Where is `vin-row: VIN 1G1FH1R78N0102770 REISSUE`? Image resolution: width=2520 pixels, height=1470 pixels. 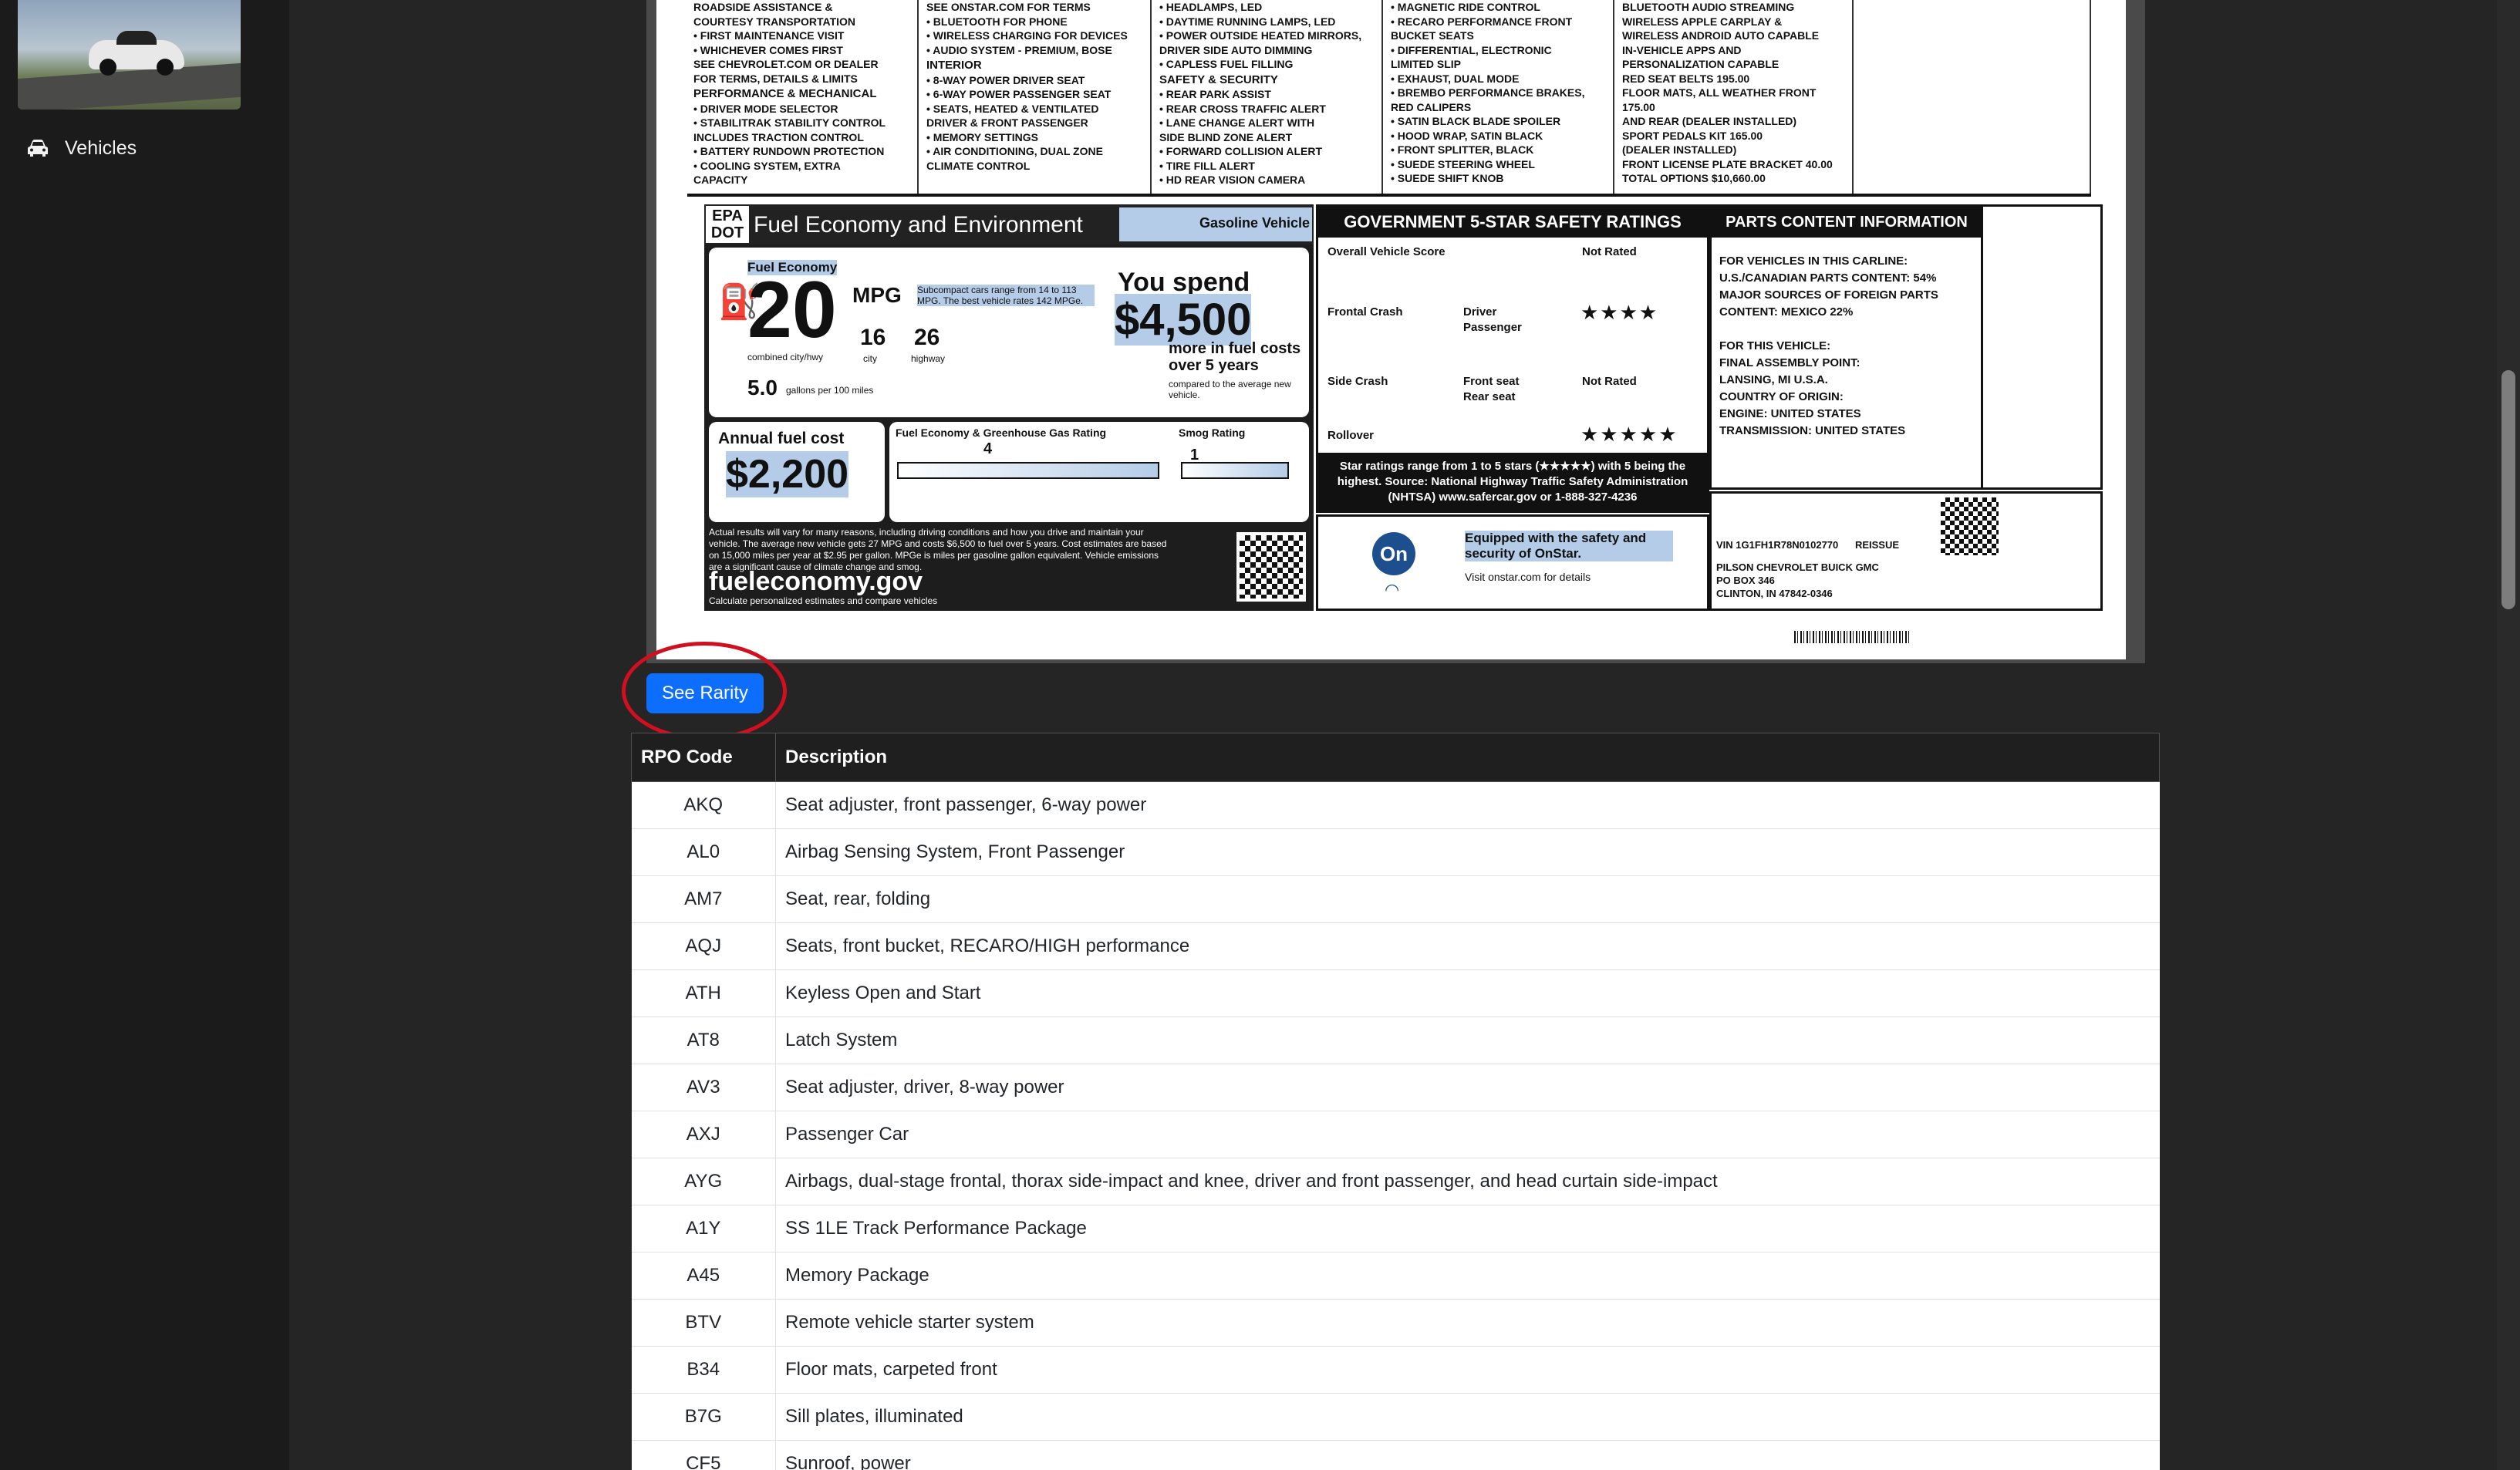
vin-row: VIN 1G1FH1R78N0102770 REISSUE is located at coordinates (1906, 544).